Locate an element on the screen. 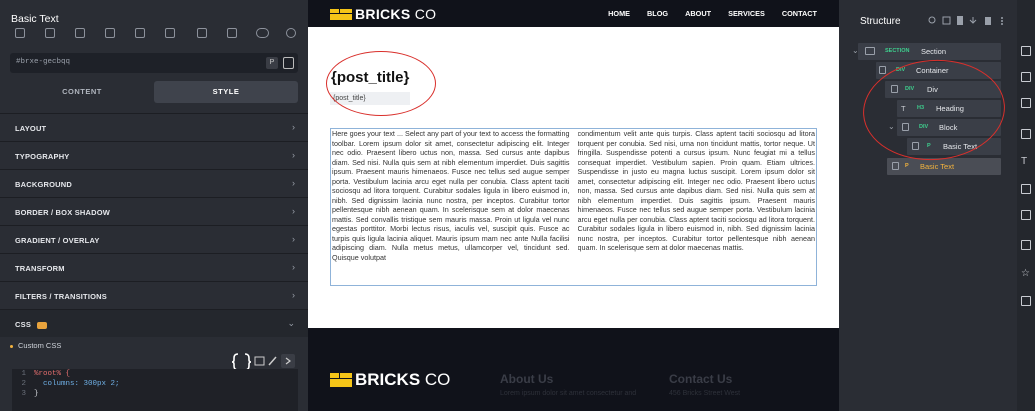  logo-bricks-icon is located at coordinates (341, 14).